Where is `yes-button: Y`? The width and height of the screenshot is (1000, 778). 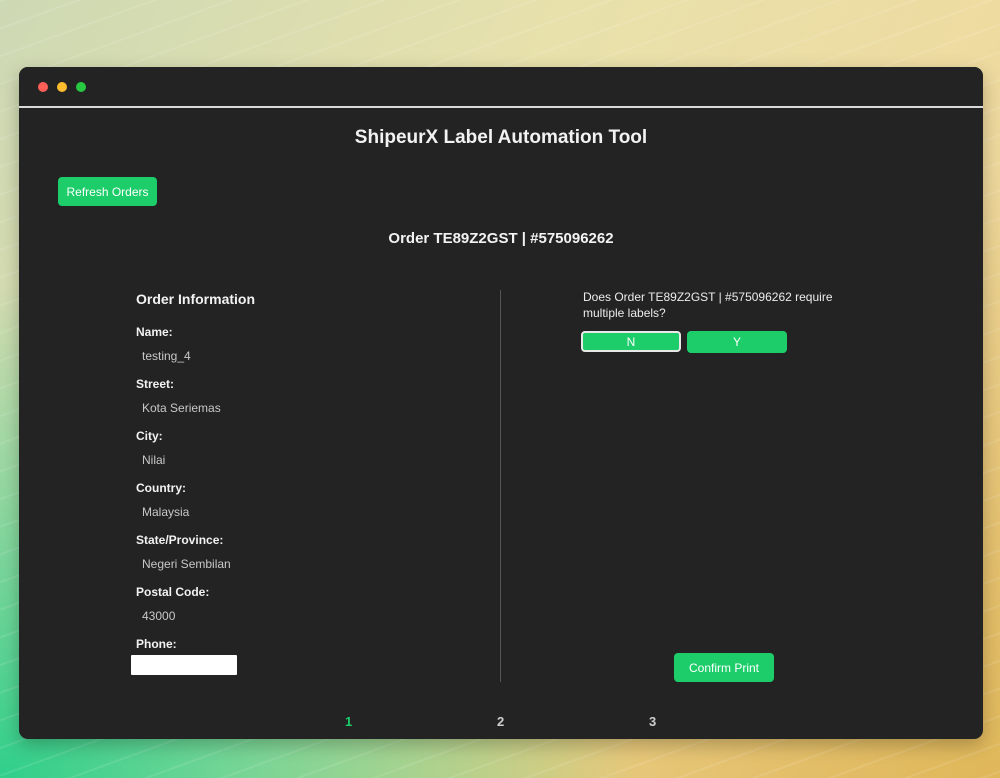 yes-button: Y is located at coordinates (737, 342).